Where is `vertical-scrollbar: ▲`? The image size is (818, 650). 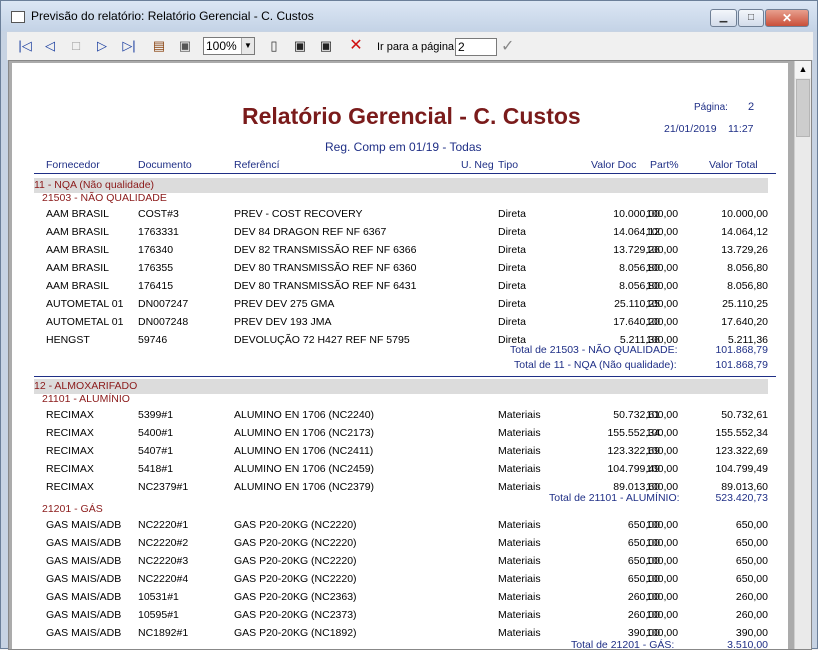 vertical-scrollbar: ▲ is located at coordinates (802, 355).